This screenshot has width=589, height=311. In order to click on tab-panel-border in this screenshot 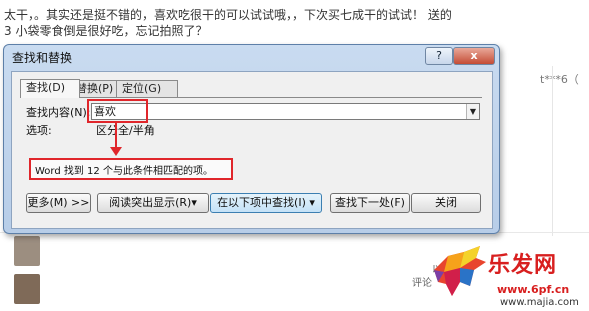, I will do `click(251, 97)`.